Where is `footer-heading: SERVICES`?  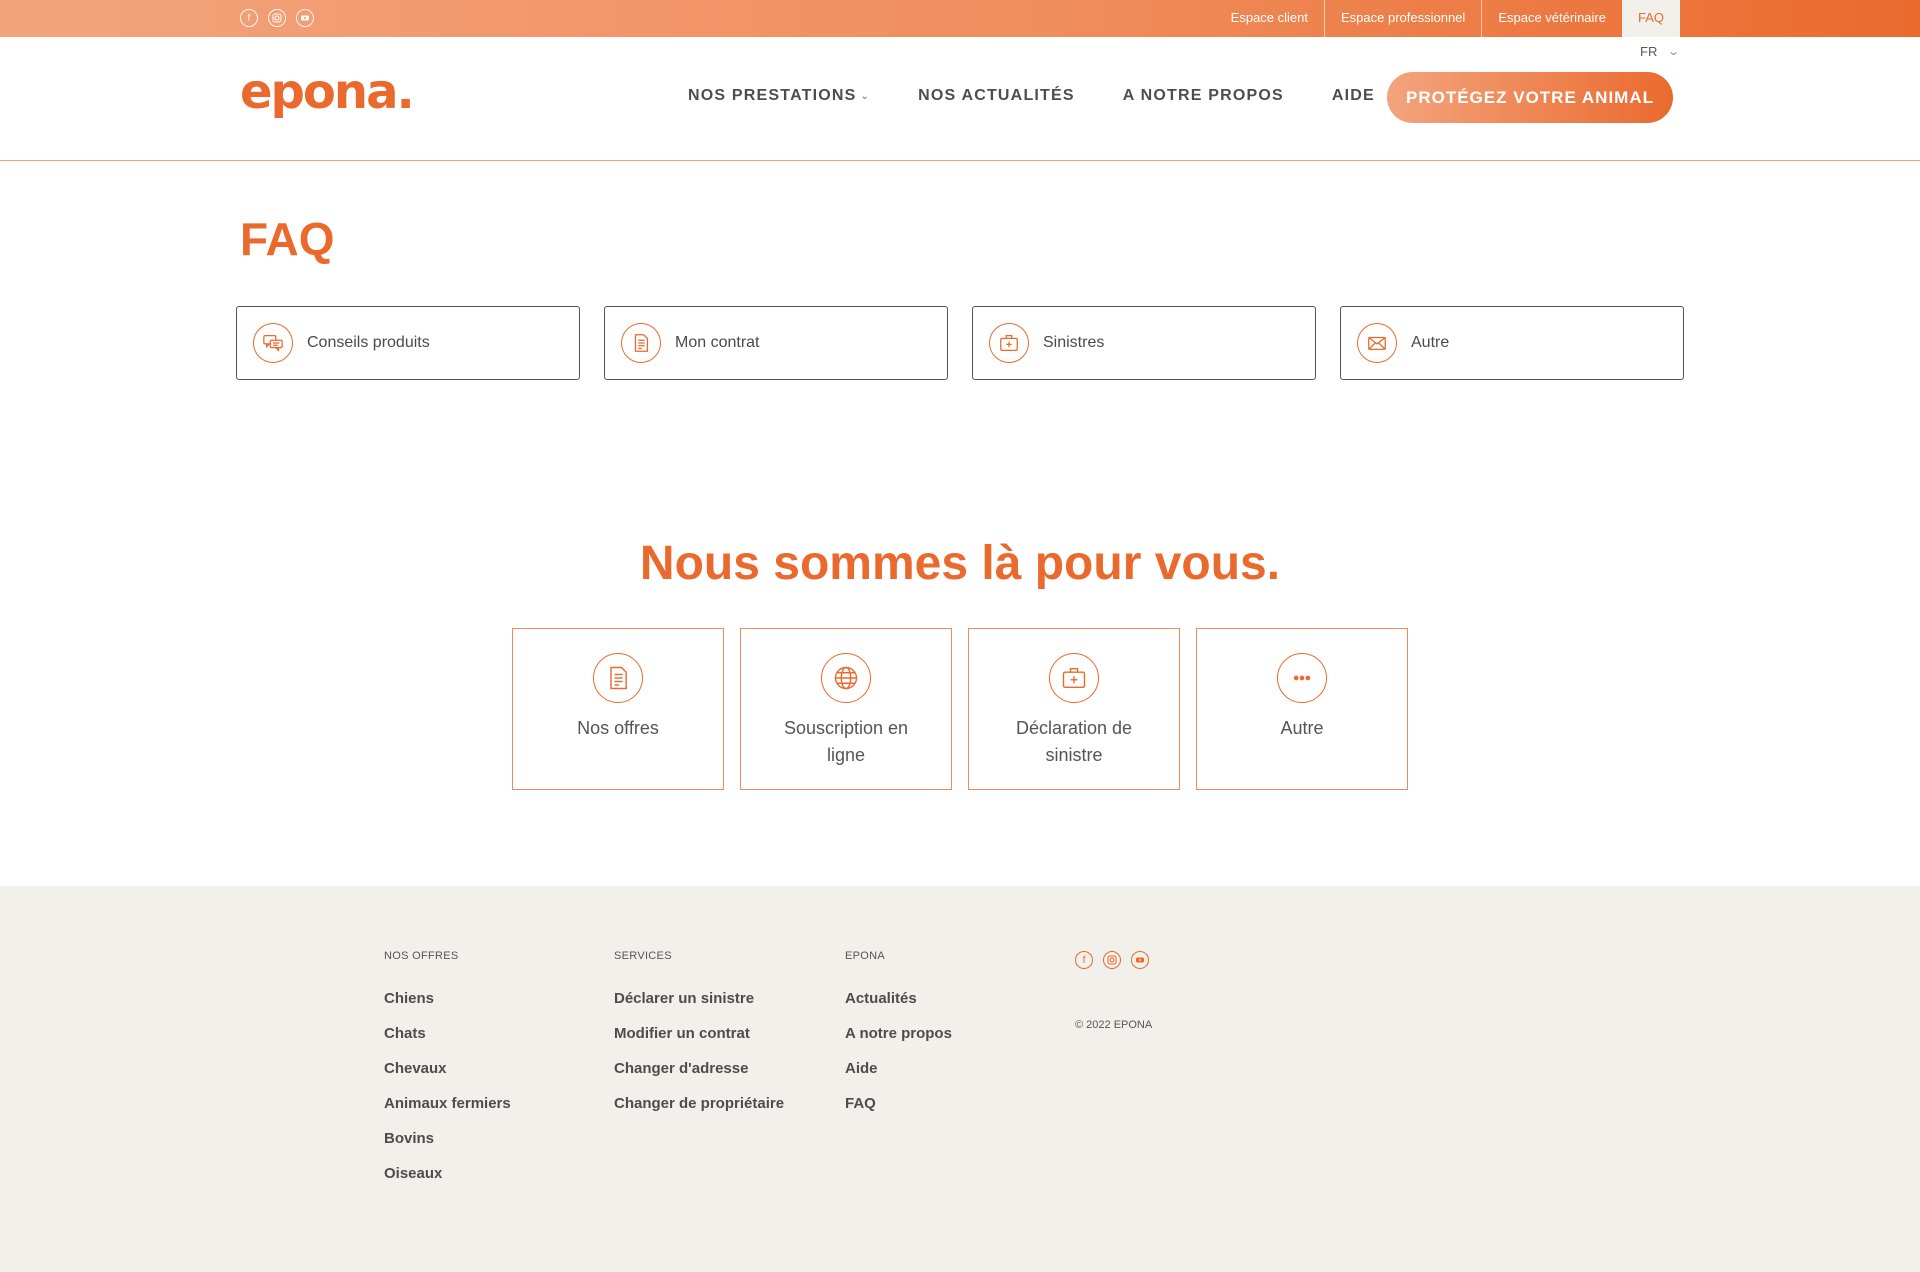
footer-heading: SERVICES is located at coordinates (643, 956).